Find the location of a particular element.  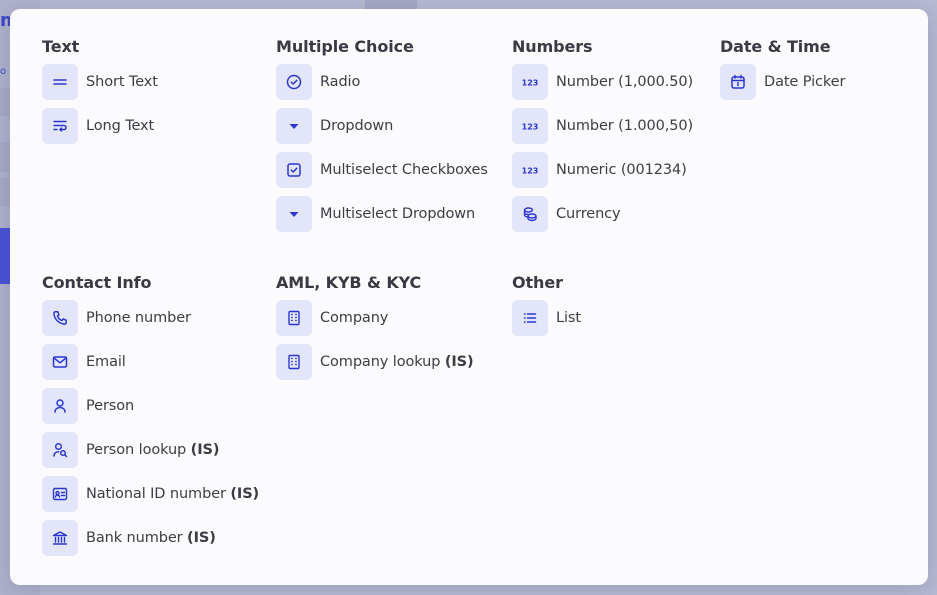

person-icon is located at coordinates (60, 406).